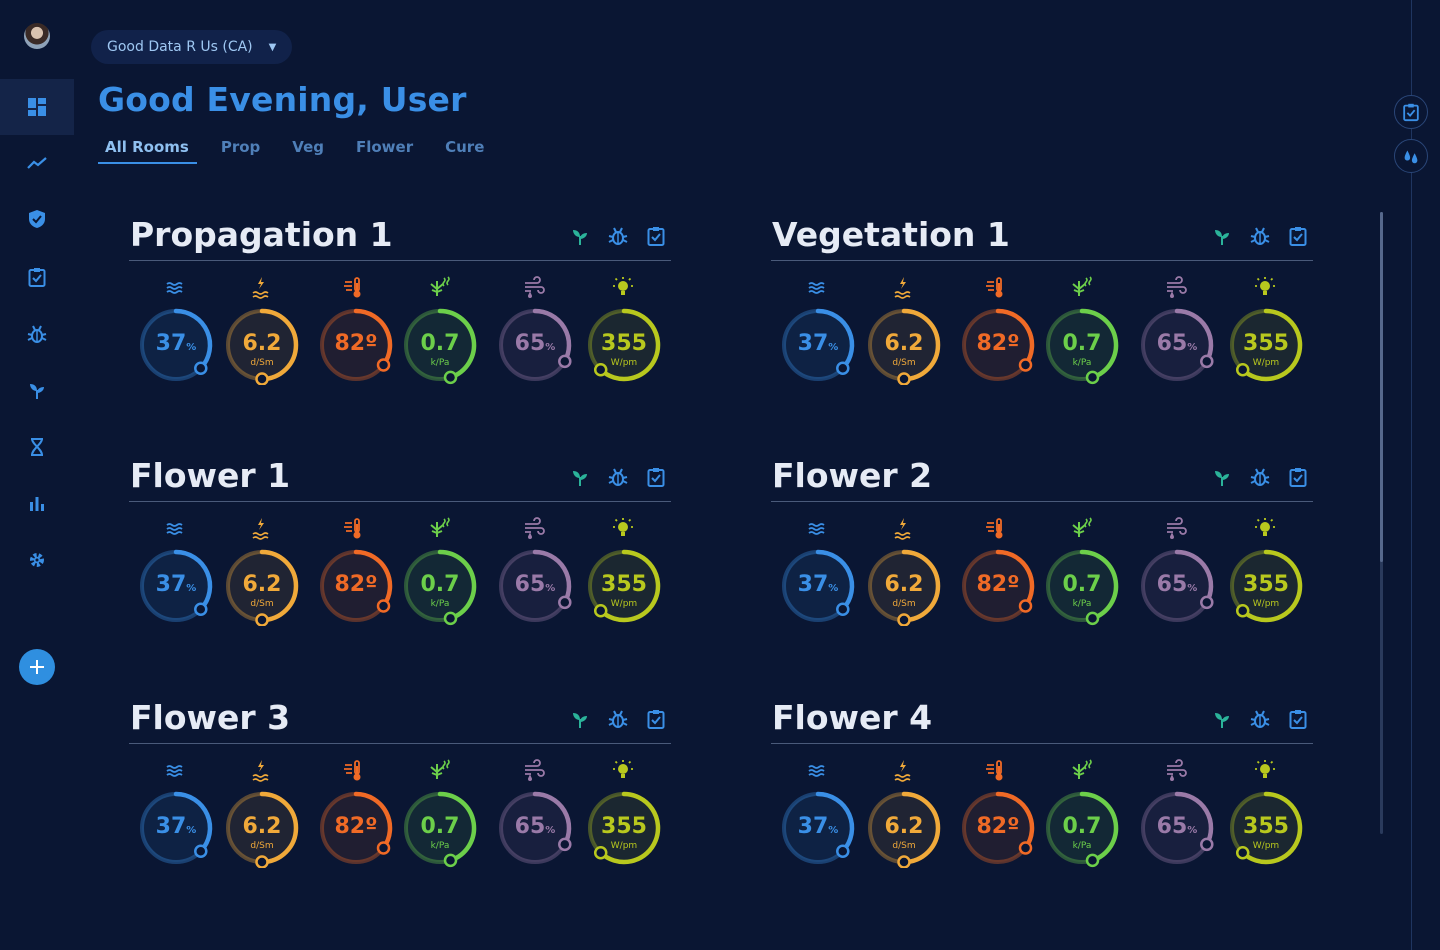 Image resolution: width=1440 pixels, height=950 pixels. I want to click on room-title: Flower 2, so click(852, 475).